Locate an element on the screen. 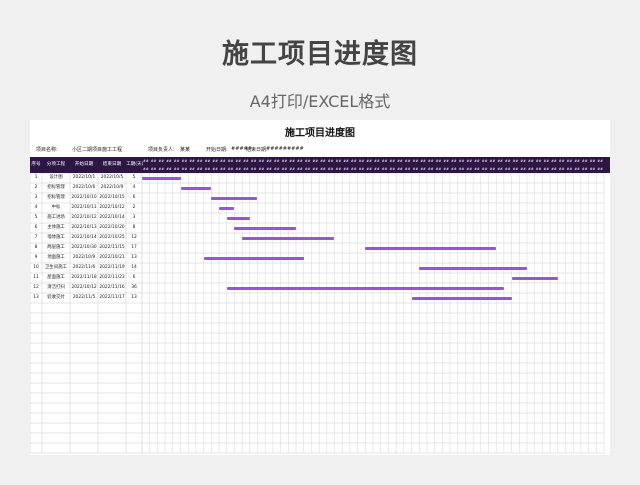 This screenshot has height=485, width=640. row-duration: 12 is located at coordinates (134, 237).